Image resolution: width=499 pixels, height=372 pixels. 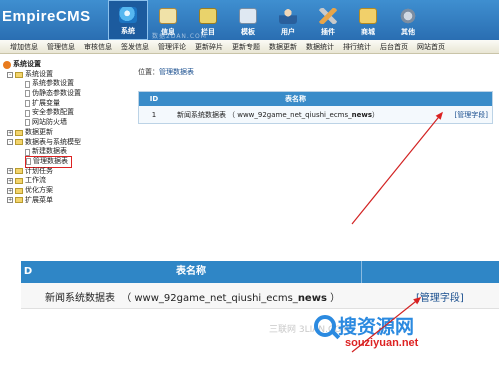 What do you see at coordinates (397, 168) in the screenshot?
I see `arrow-to-manage-fields` at bounding box center [397, 168].